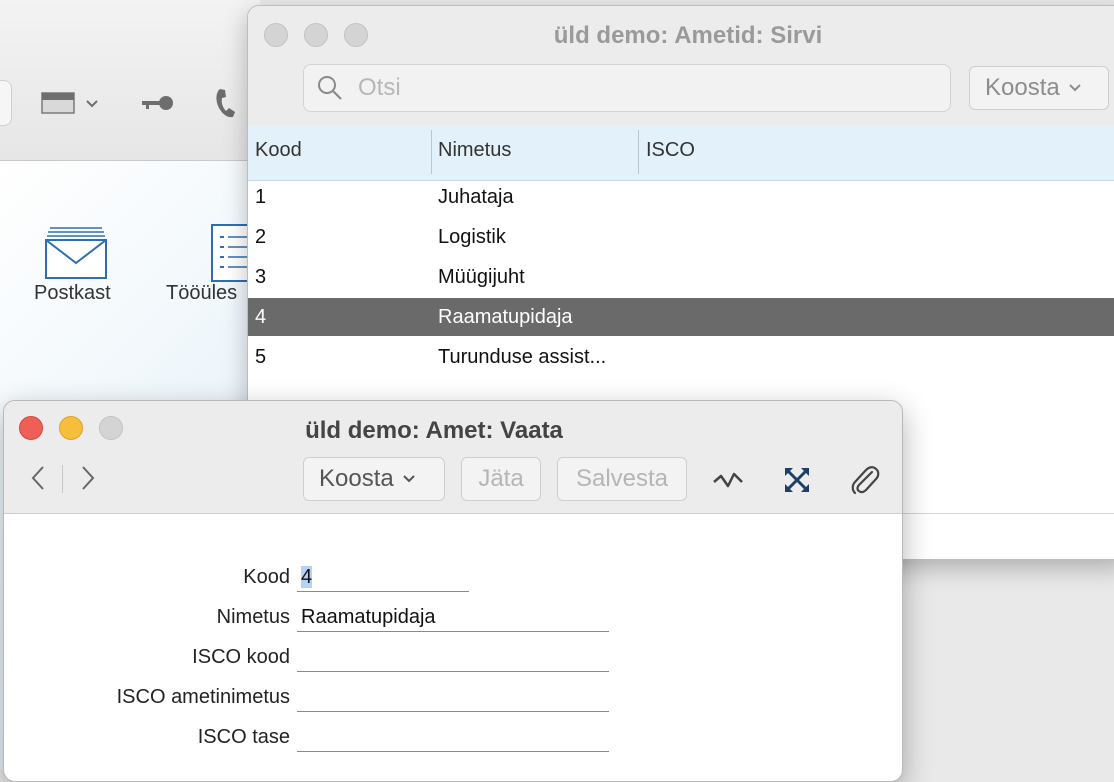 The height and width of the screenshot is (782, 1114). I want to click on phone-button, so click(226, 103).